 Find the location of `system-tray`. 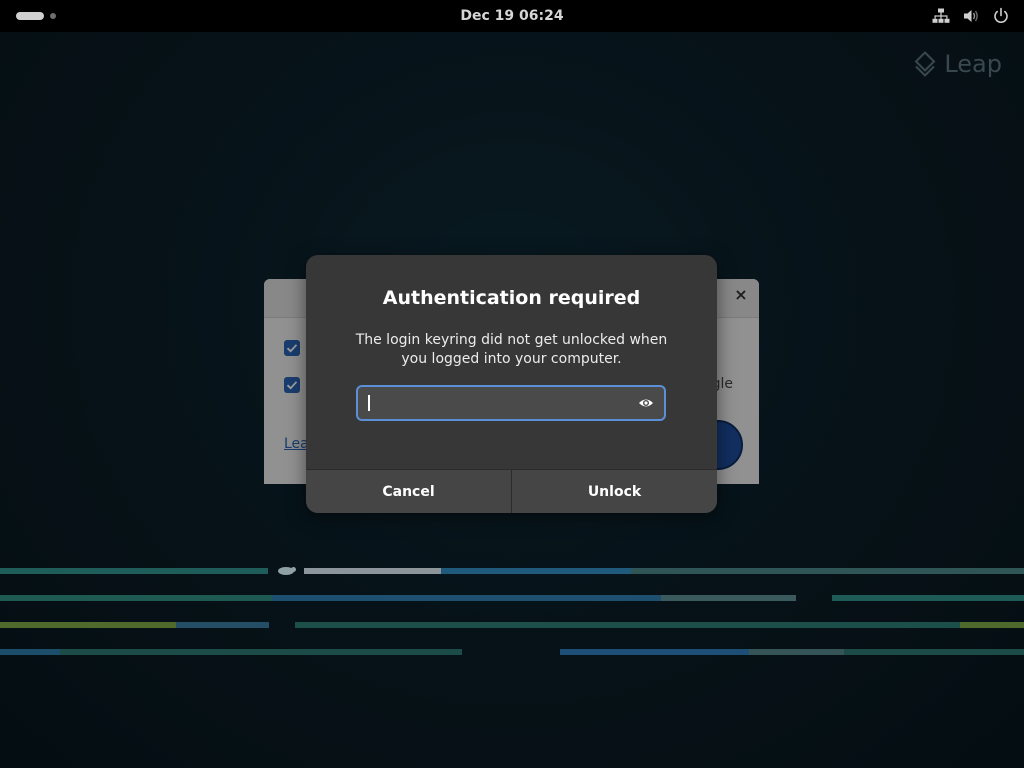

system-tray is located at coordinates (971, 16).